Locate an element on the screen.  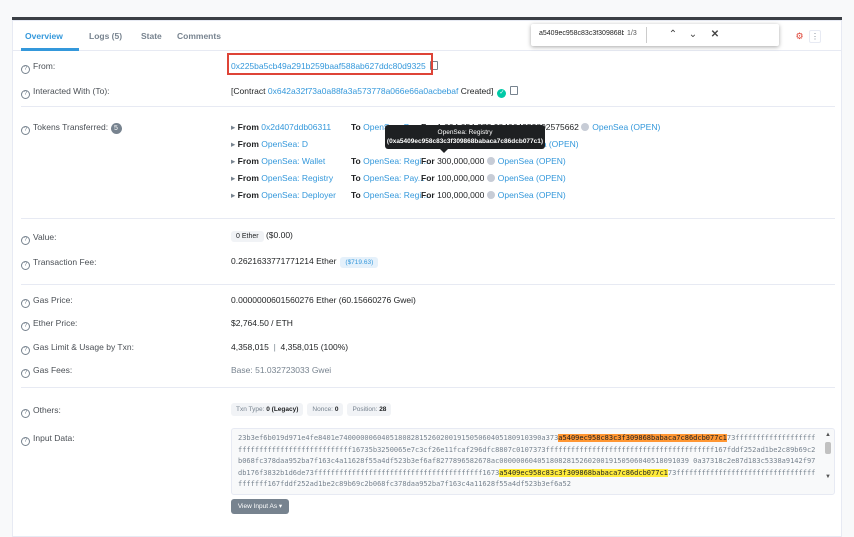
find-match-current: a5409ec958c83c3f309868babaca7c86dcb077c1 is located at coordinates (642, 438).